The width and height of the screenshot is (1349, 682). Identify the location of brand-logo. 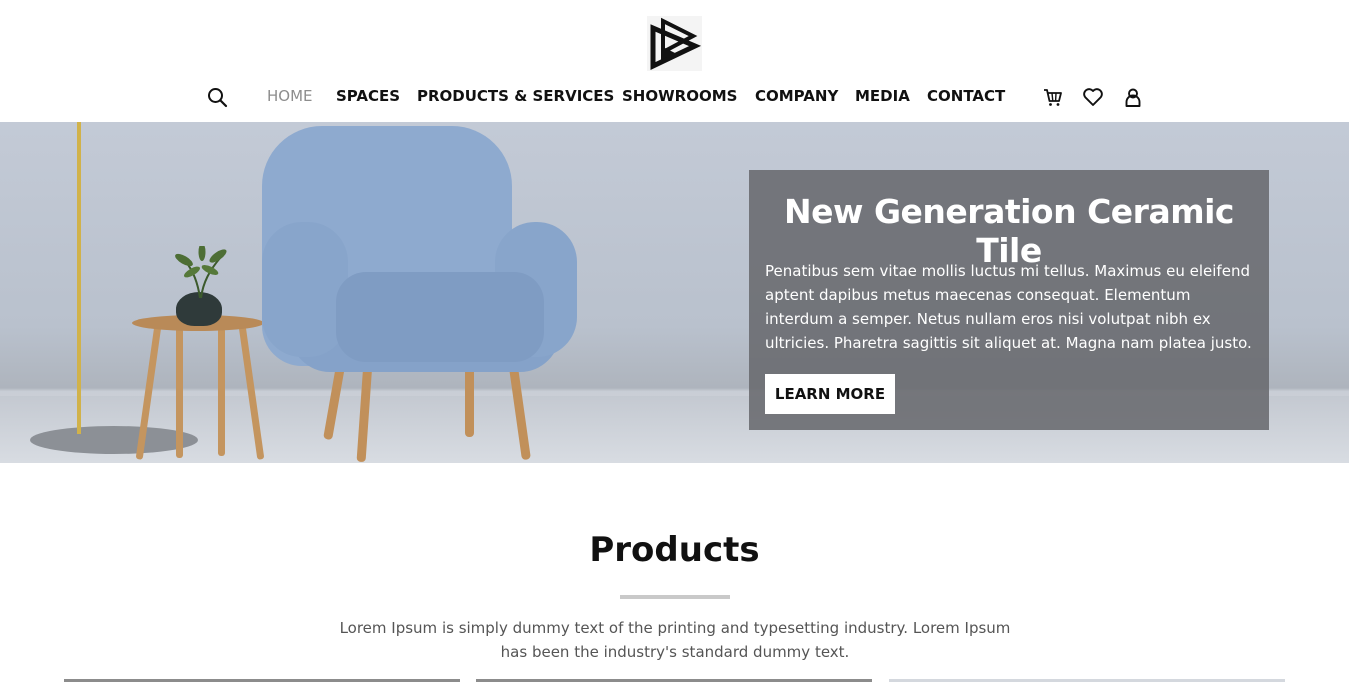
(674, 43).